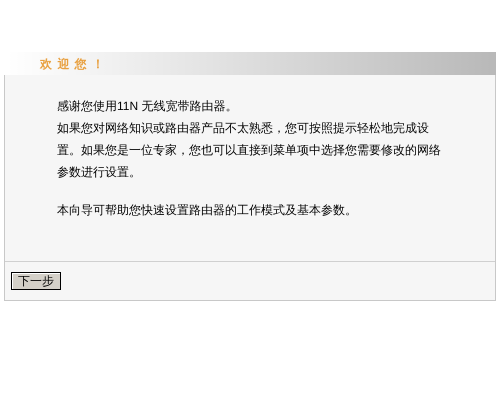  Describe the element at coordinates (207, 210) in the screenshot. I see `intro-text: 本向导可帮助您快速设置路由器的工作模式及基本参数。` at that location.